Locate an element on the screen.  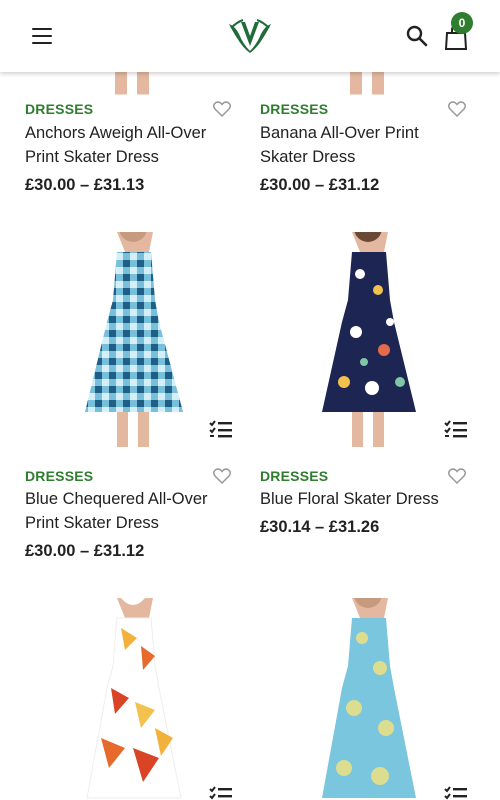
cart-count-badge: 0 is located at coordinates (462, 23).